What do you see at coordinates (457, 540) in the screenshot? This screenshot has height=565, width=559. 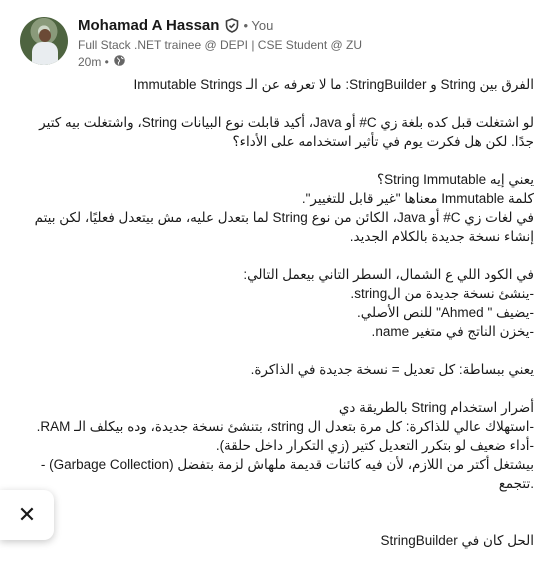 I see `post-line: الحل كان في StringBuilder` at bounding box center [457, 540].